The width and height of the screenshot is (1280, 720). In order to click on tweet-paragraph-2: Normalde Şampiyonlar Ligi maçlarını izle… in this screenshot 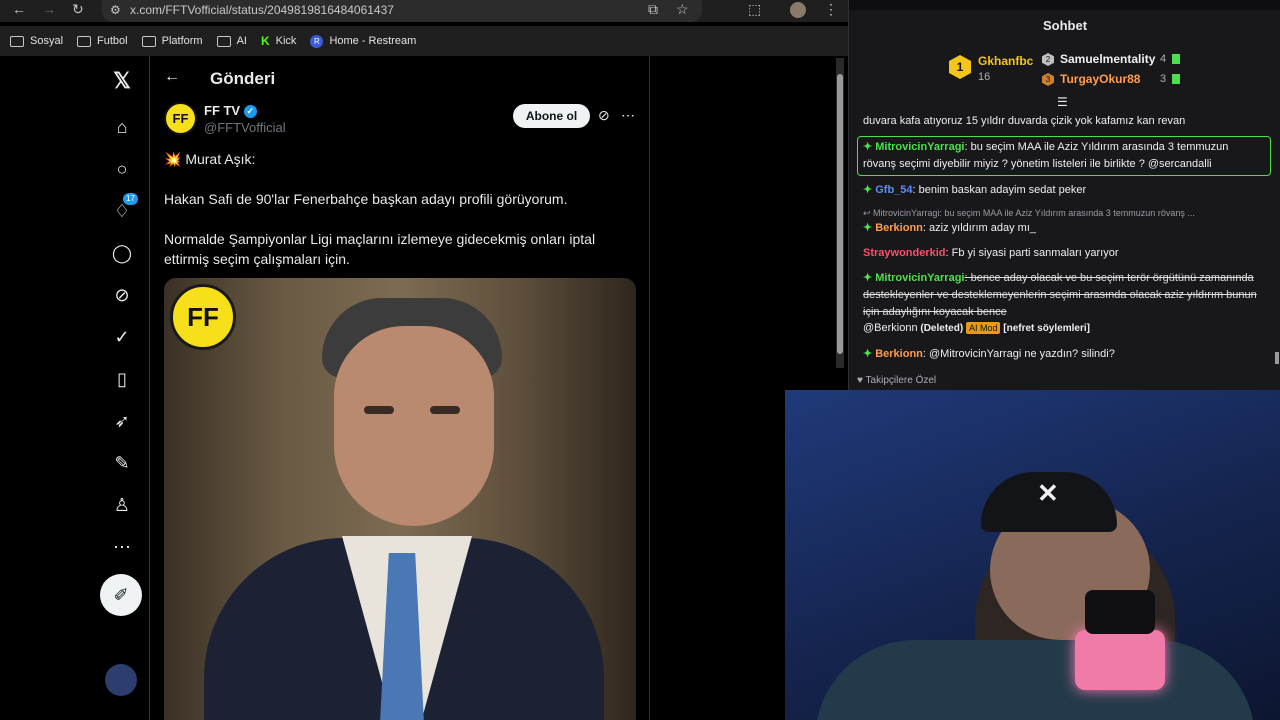, I will do `click(380, 249)`.